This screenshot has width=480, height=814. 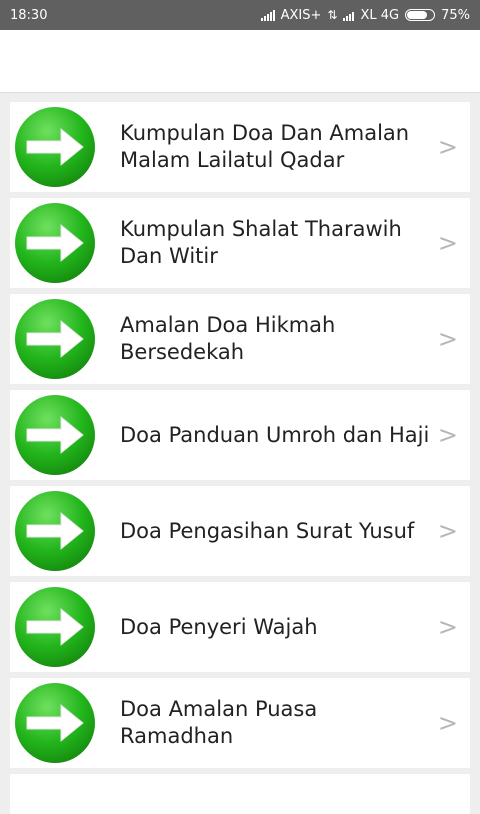 What do you see at coordinates (301, 15) in the screenshot?
I see `carrier-1: AXIS+` at bounding box center [301, 15].